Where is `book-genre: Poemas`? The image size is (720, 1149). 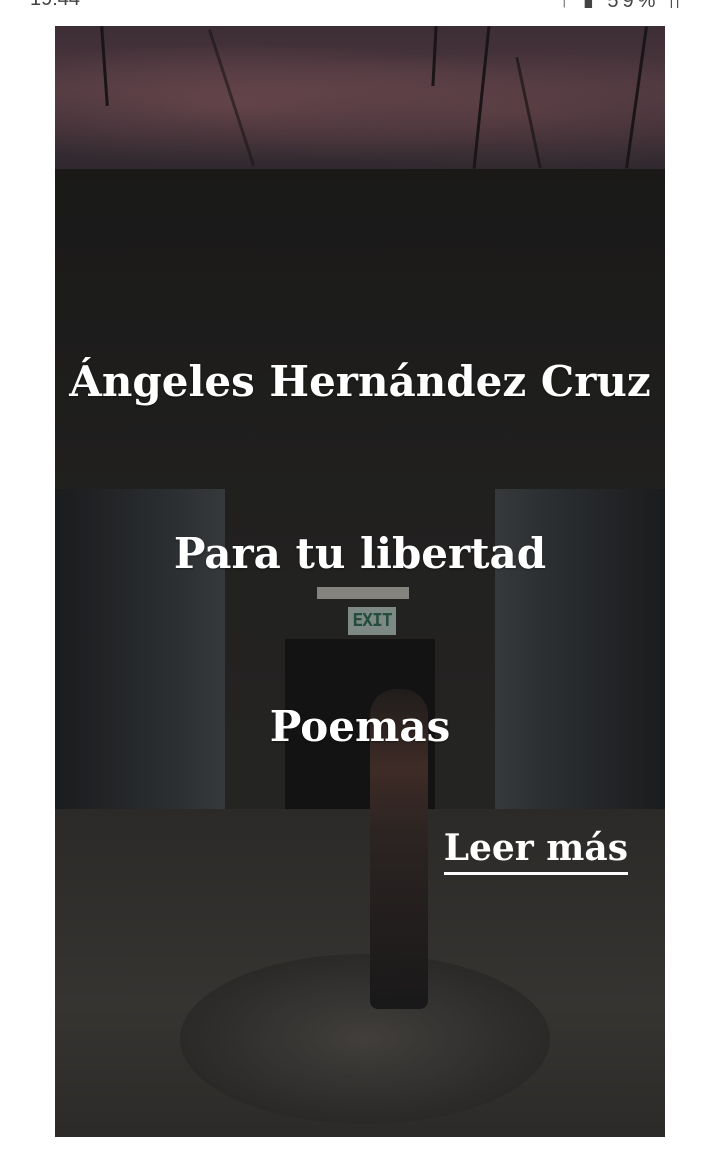
book-genre: Poemas is located at coordinates (360, 726).